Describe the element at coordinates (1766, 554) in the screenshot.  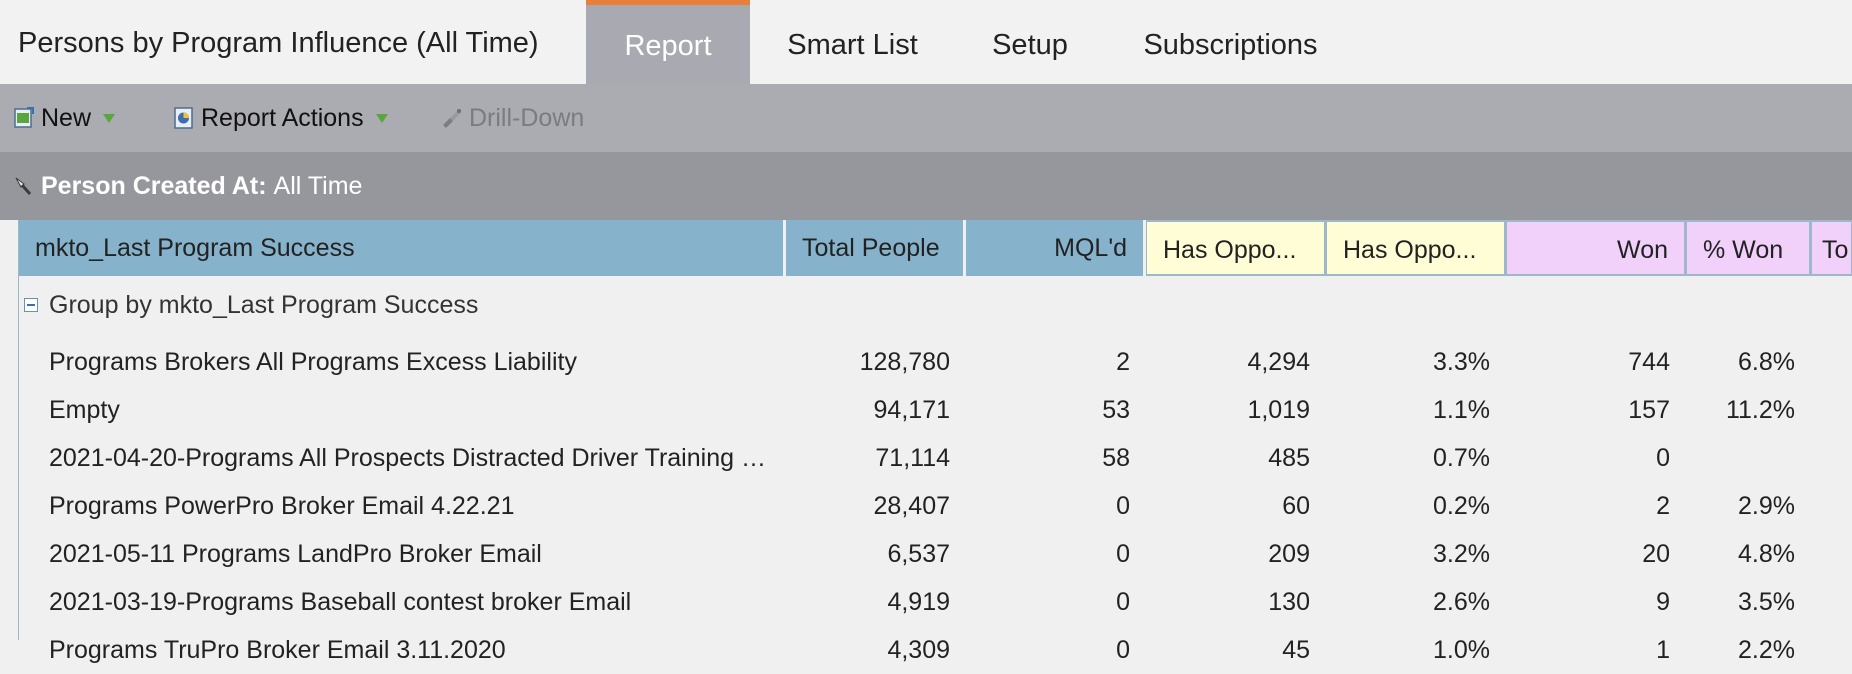
I see `row-pct-won: 4.8%` at that location.